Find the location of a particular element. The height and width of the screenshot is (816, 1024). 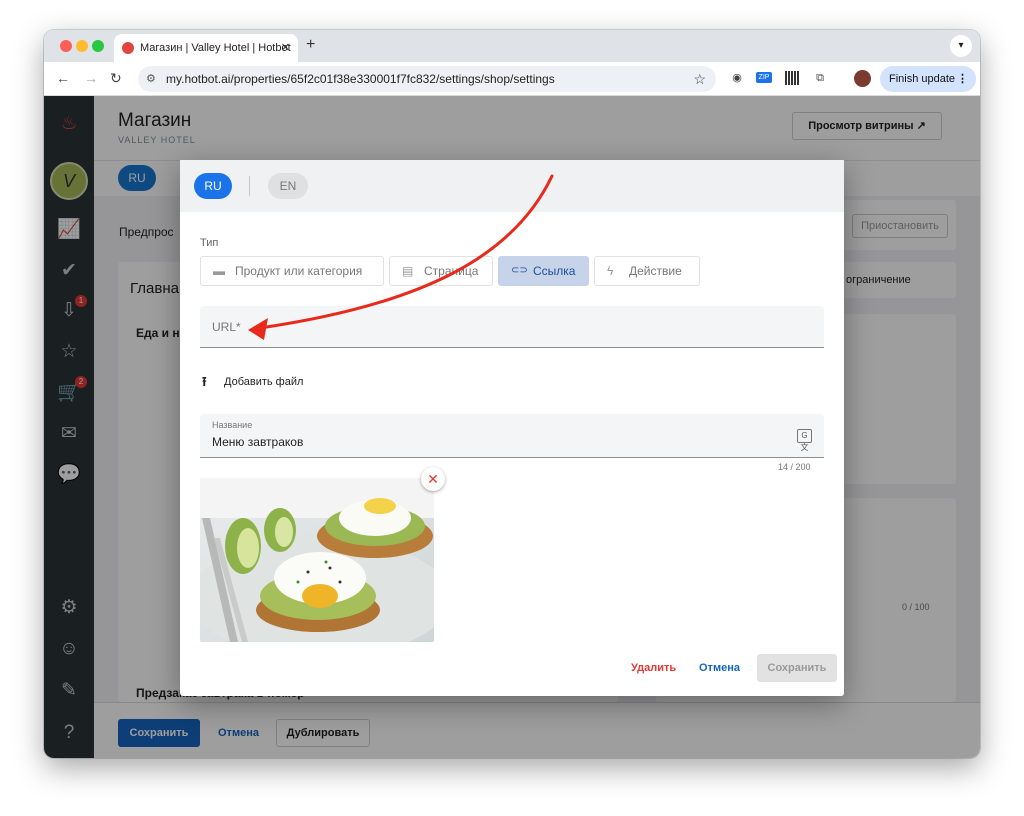

dialog-lang-ru-tab: RU is located at coordinates (213, 186).